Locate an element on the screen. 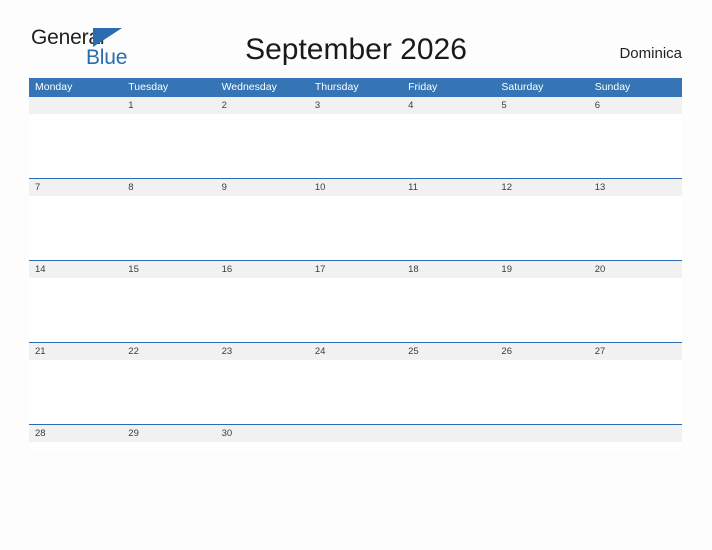 Image resolution: width=712 pixels, height=550 pixels. week-row: 28 29 30 is located at coordinates (355, 437).